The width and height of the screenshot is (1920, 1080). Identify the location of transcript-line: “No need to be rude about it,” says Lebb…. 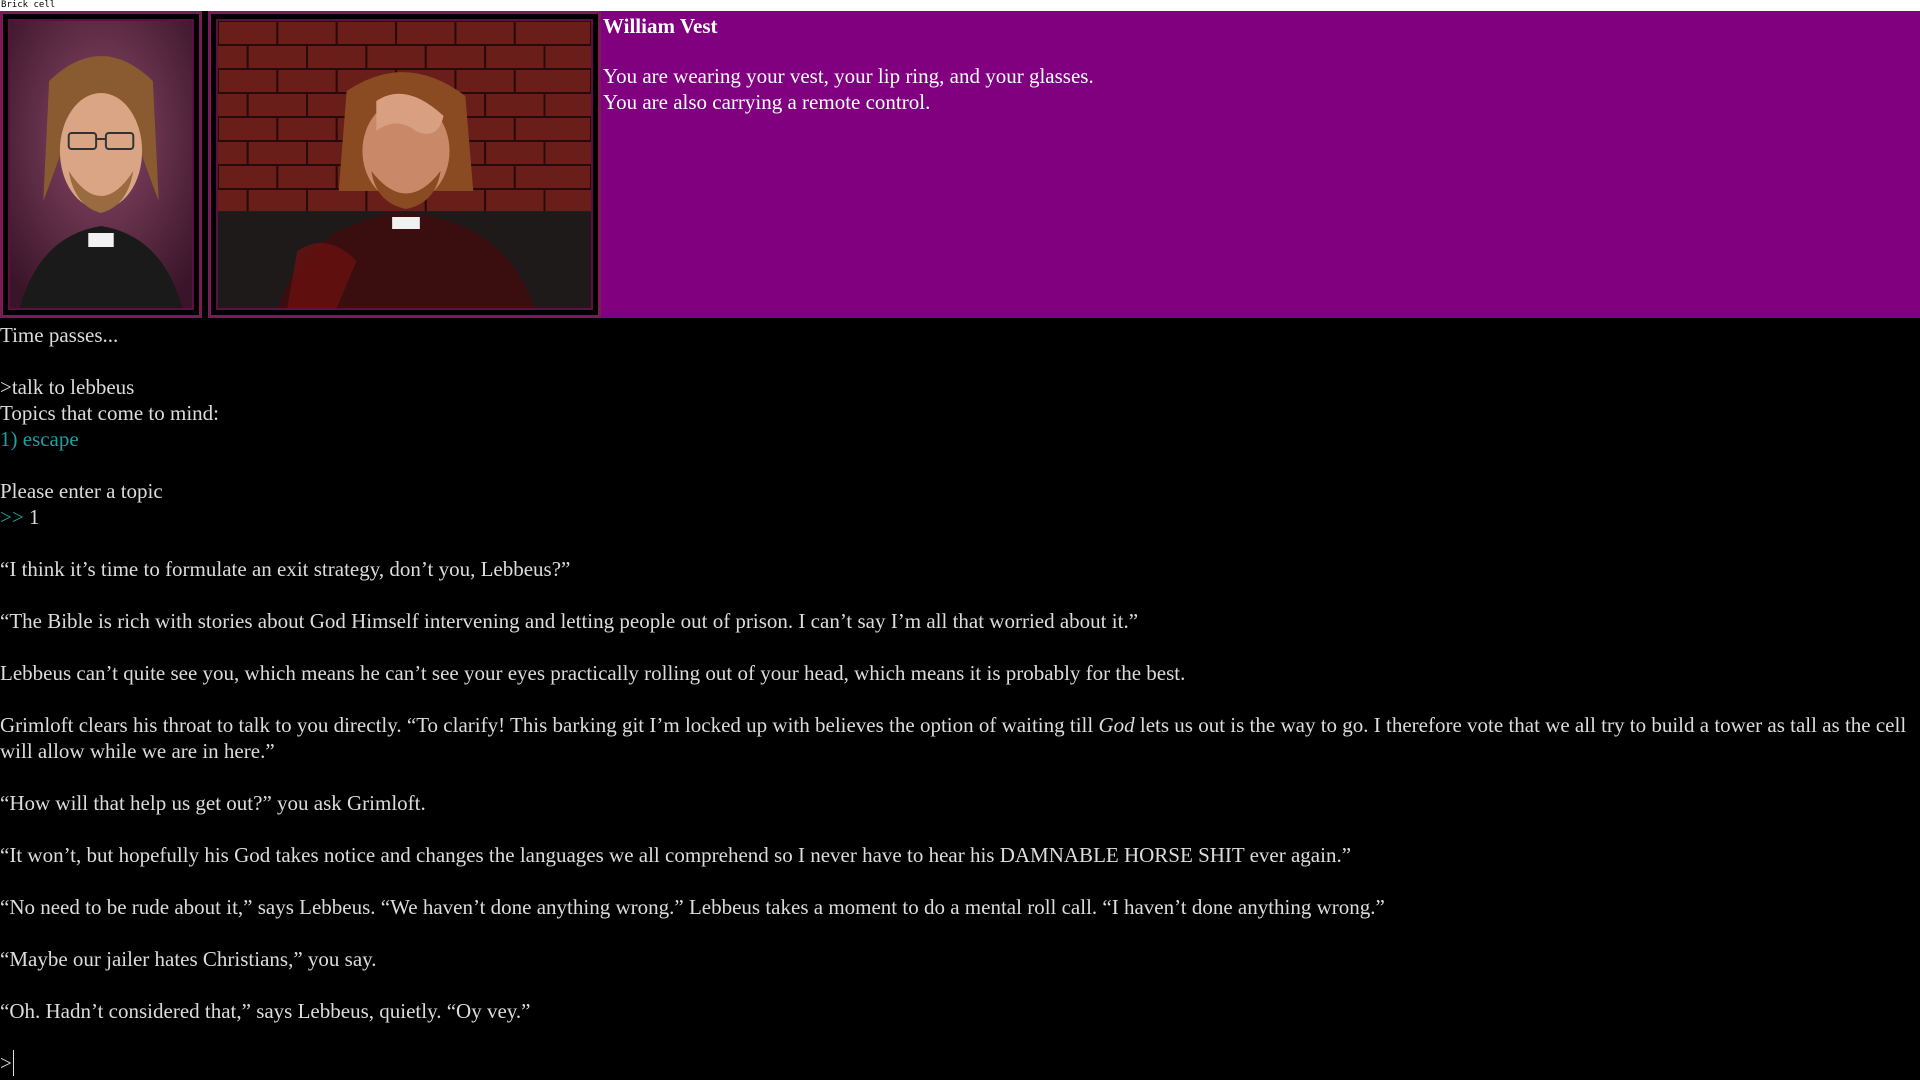
(692, 907).